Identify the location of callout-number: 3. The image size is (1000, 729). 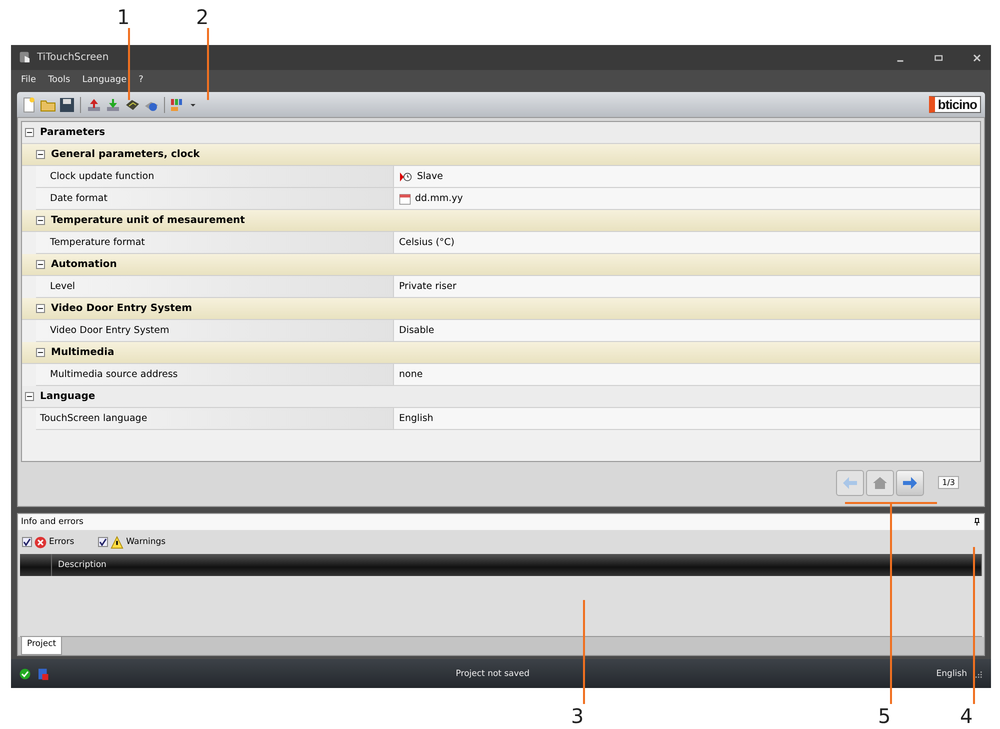
(577, 716).